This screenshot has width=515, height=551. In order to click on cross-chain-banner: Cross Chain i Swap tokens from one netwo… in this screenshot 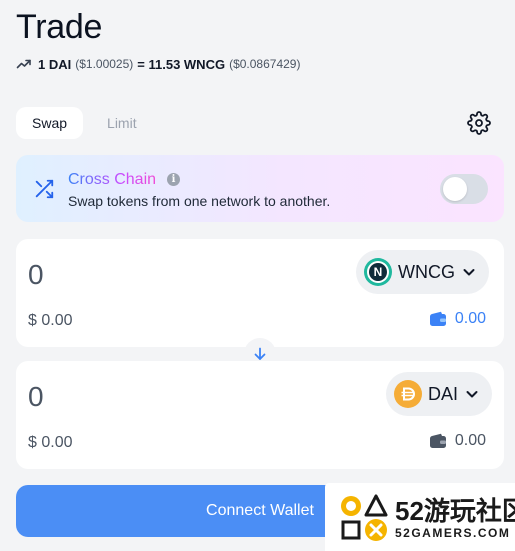, I will do `click(260, 188)`.